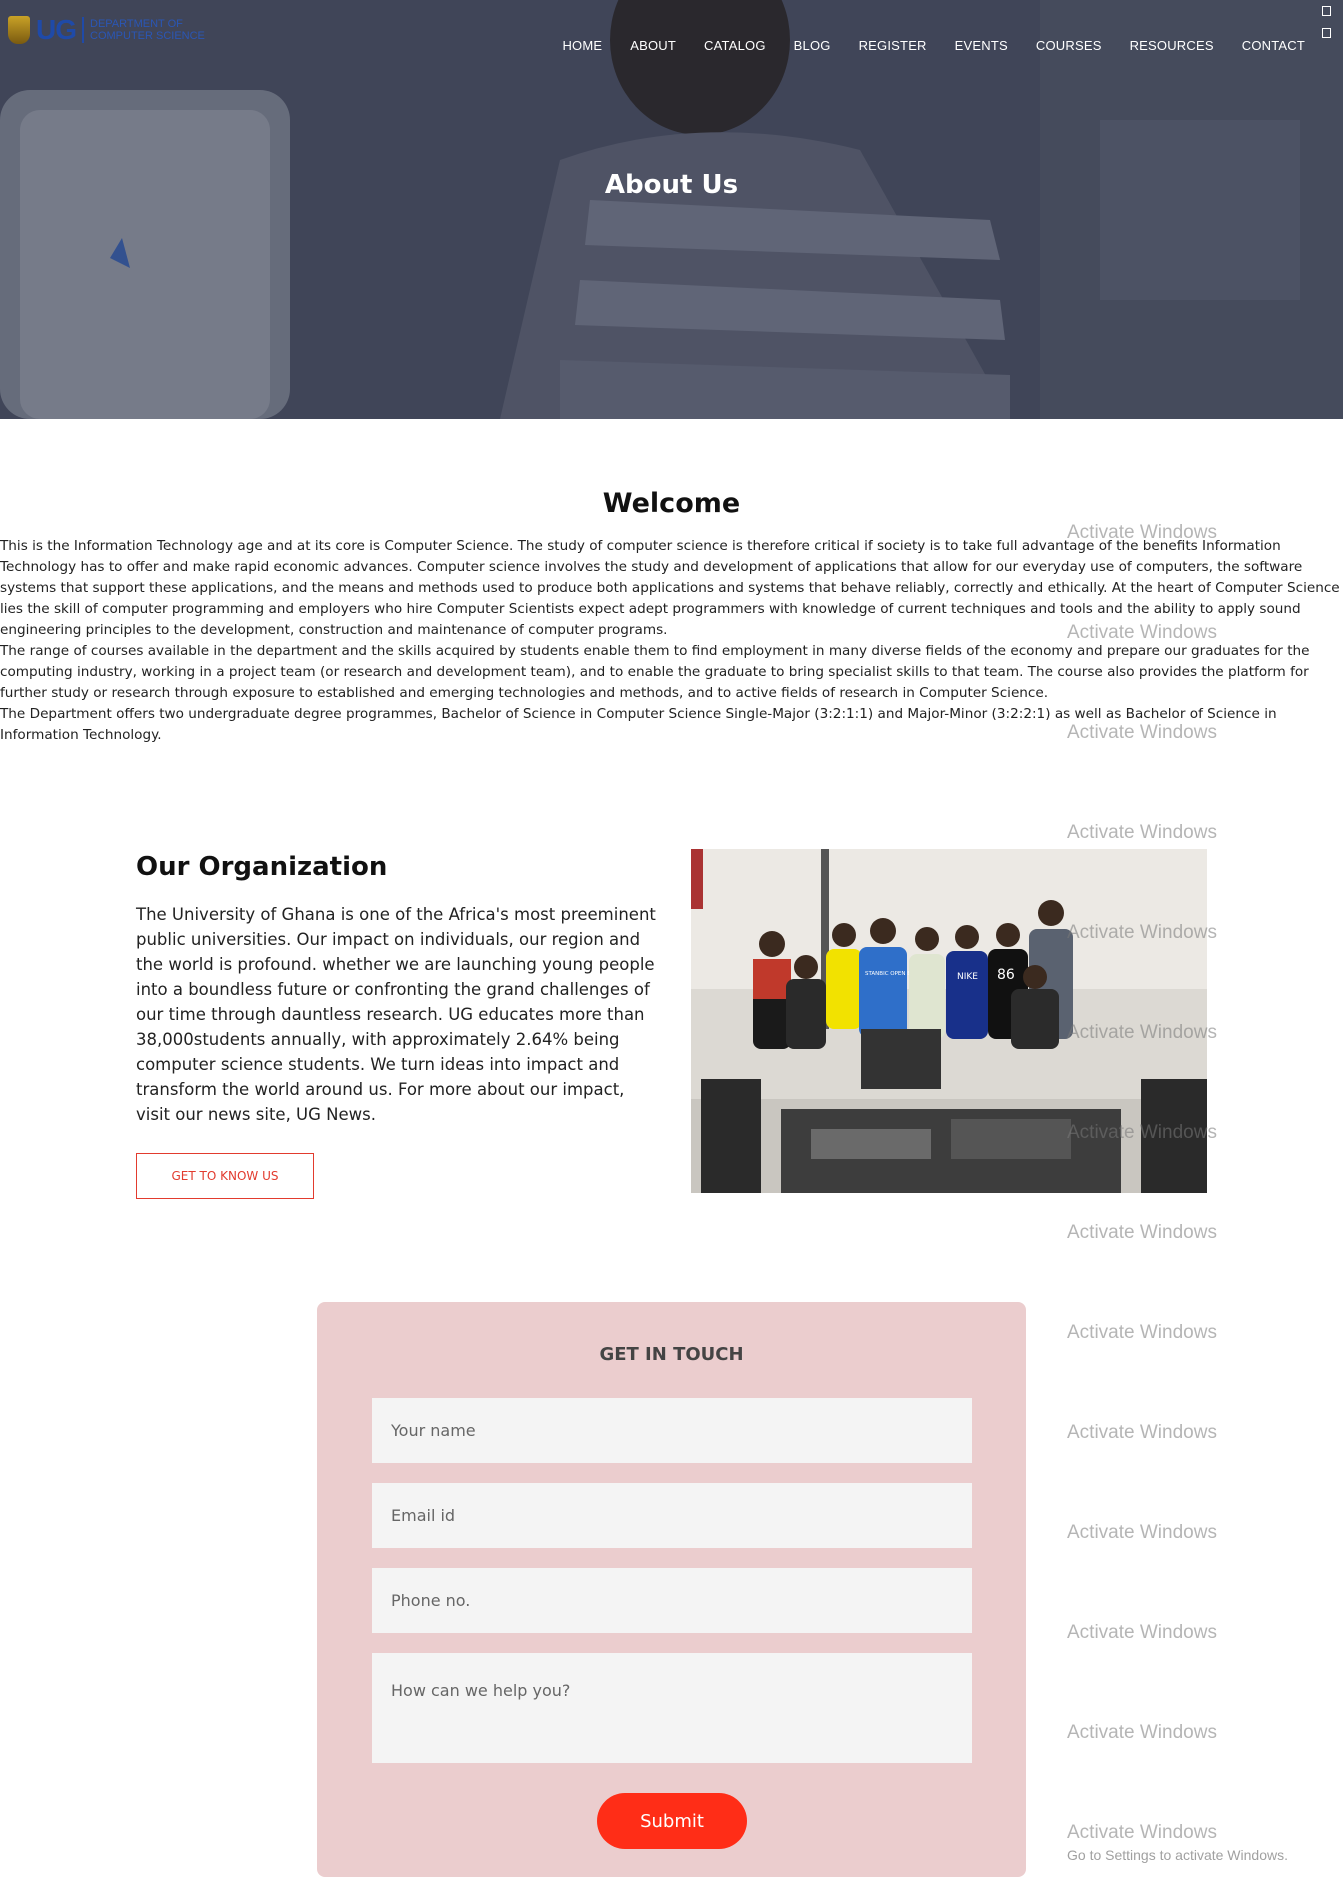 This screenshot has width=1343, height=1899. What do you see at coordinates (582, 45) in the screenshot?
I see `nav-home: HOME` at bounding box center [582, 45].